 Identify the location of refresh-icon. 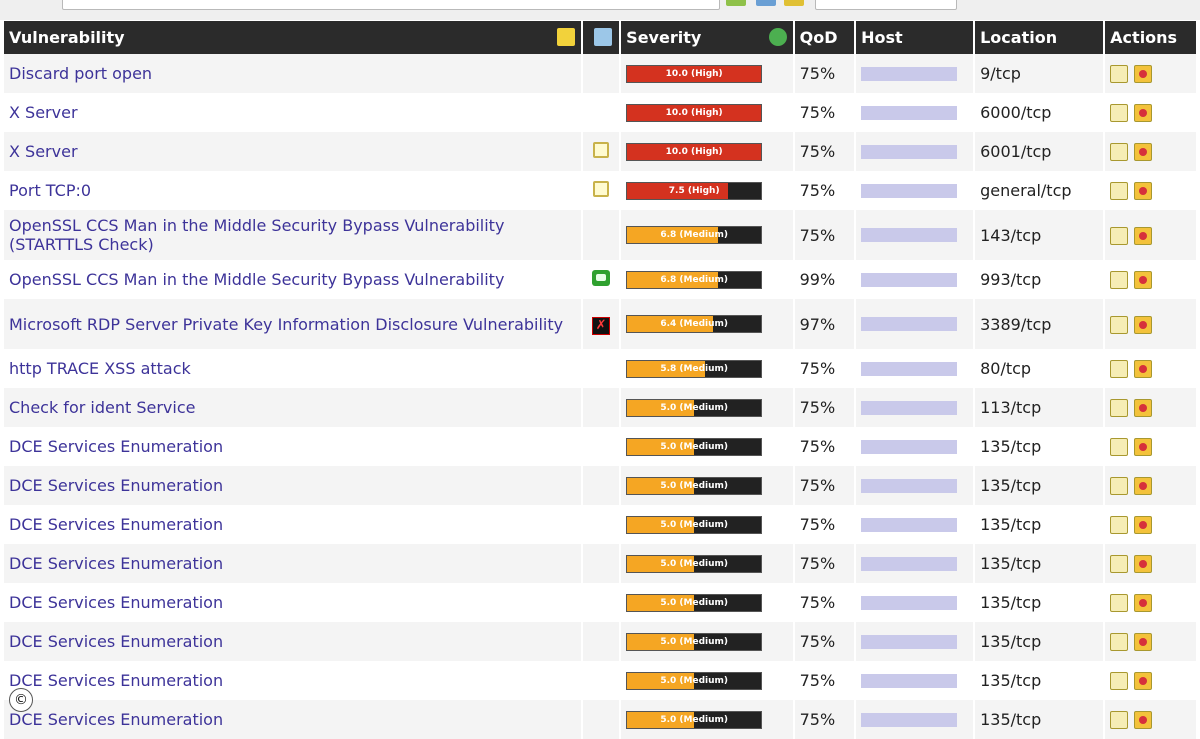
(736, 3).